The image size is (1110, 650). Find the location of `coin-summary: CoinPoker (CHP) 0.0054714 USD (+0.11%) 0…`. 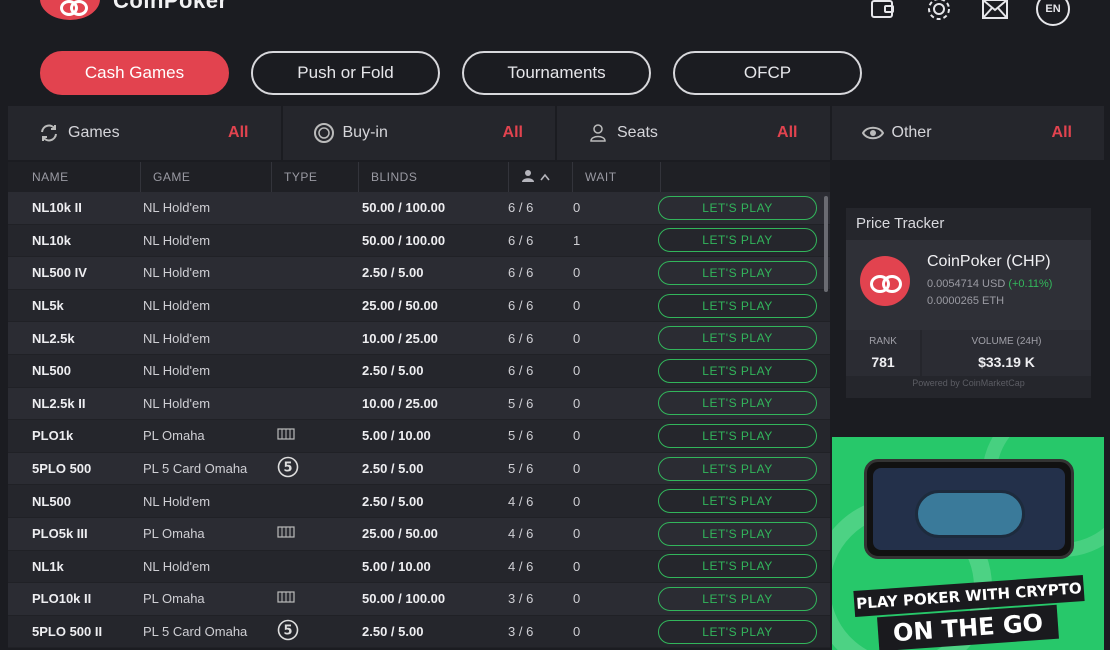

coin-summary: CoinPoker (CHP) 0.0054714 USD (+0.11%) 0… is located at coordinates (968, 285).